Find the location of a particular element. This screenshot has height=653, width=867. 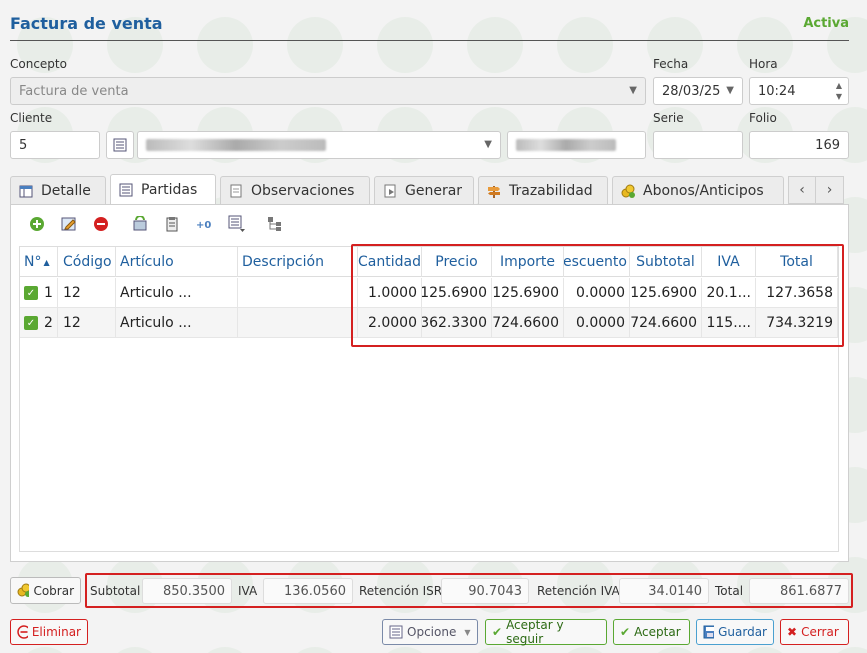

document-icon is located at coordinates (236, 190).